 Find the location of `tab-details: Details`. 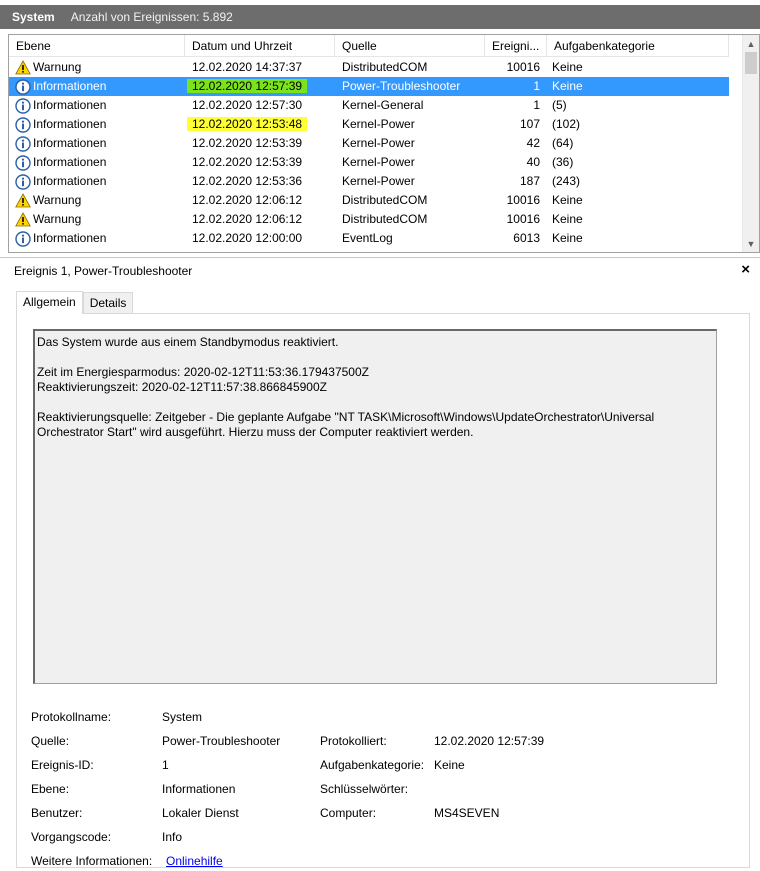

tab-details: Details is located at coordinates (108, 302).